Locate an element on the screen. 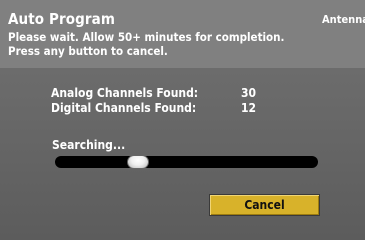 The image size is (365, 240). progress-track is located at coordinates (186, 162).